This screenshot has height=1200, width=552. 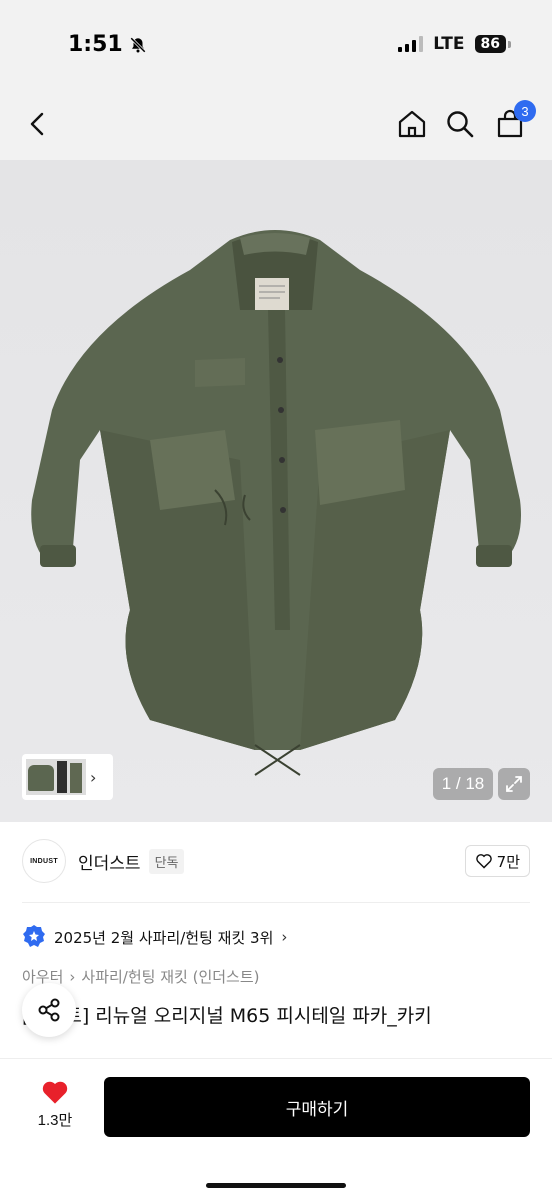 What do you see at coordinates (227, 1016) in the screenshot?
I see `product-title: [더세트] 리뉴얼 오리지널 M65 피시테일 파카_카키` at bounding box center [227, 1016].